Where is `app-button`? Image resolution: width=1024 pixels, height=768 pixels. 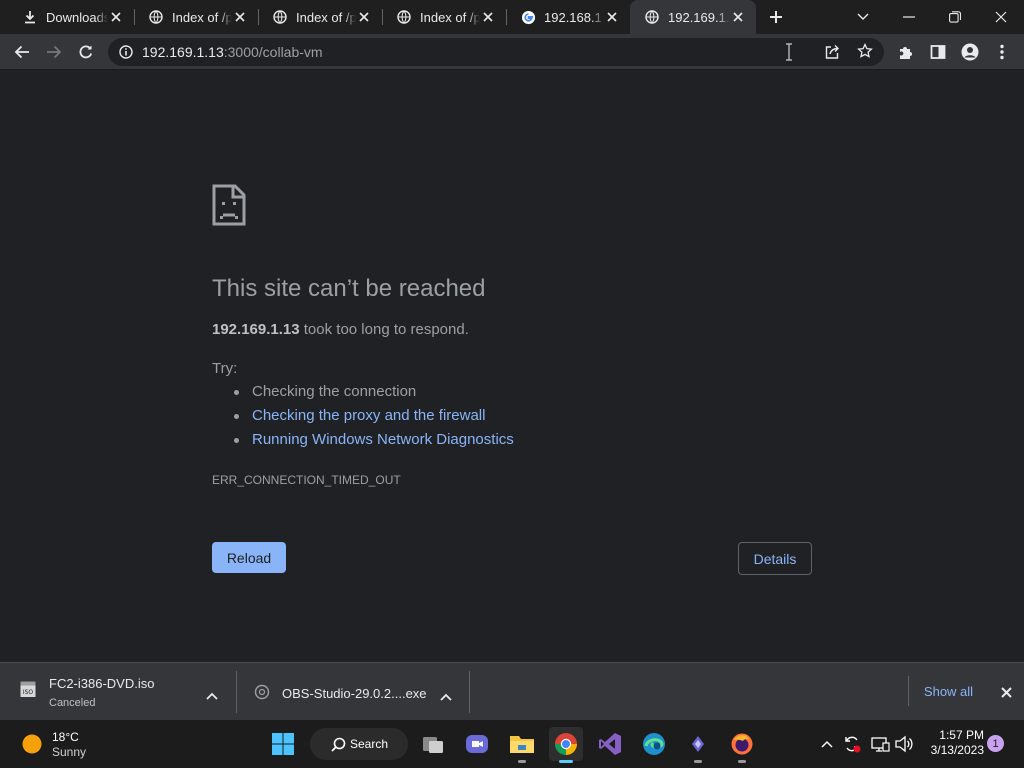 app-button is located at coordinates (698, 745).